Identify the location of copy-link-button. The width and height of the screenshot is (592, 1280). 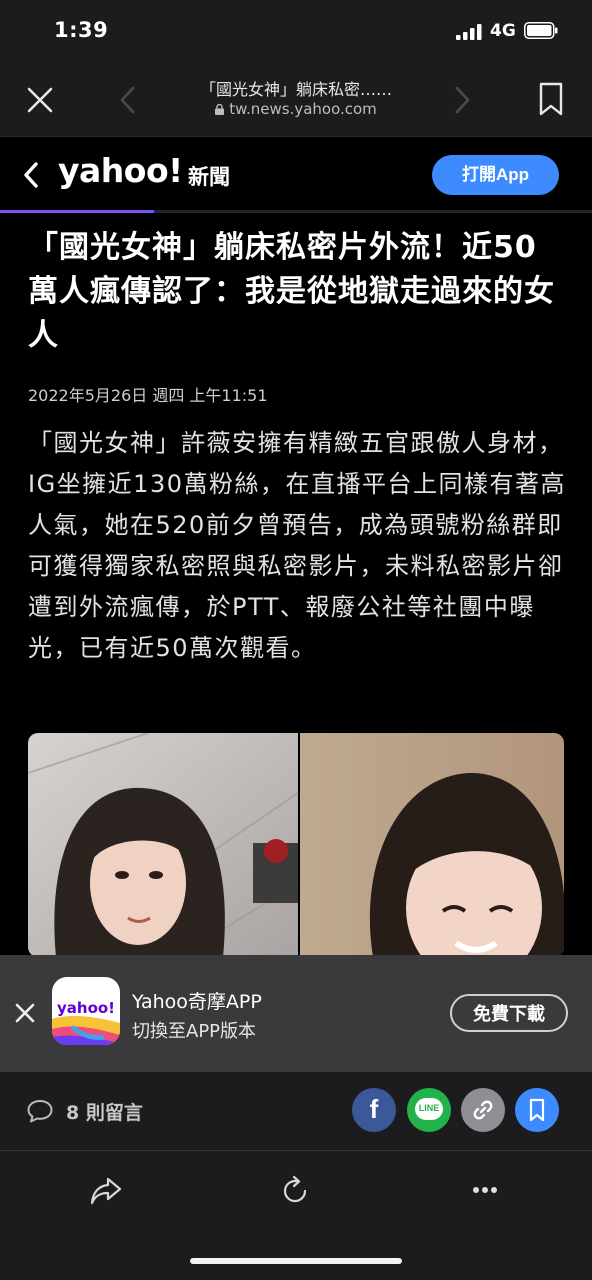
(483, 1110).